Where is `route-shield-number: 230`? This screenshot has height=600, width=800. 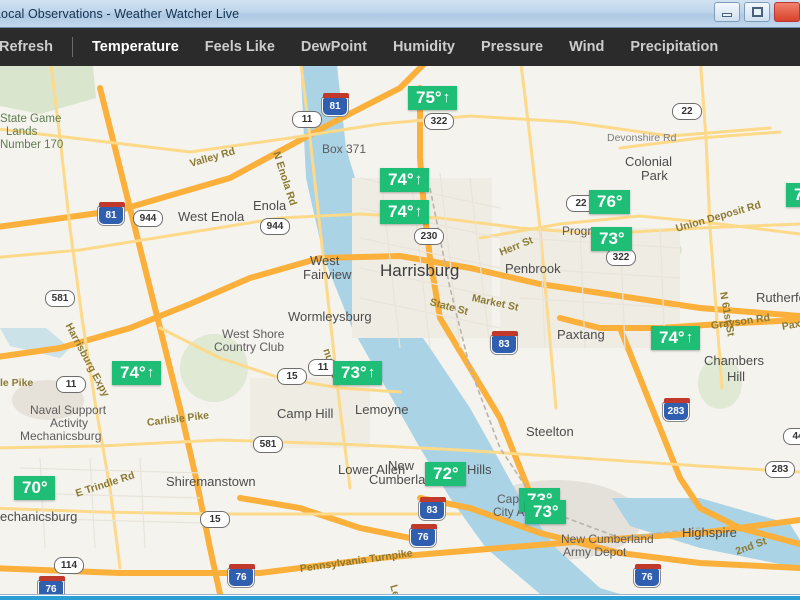 route-shield-number: 230 is located at coordinates (429, 236).